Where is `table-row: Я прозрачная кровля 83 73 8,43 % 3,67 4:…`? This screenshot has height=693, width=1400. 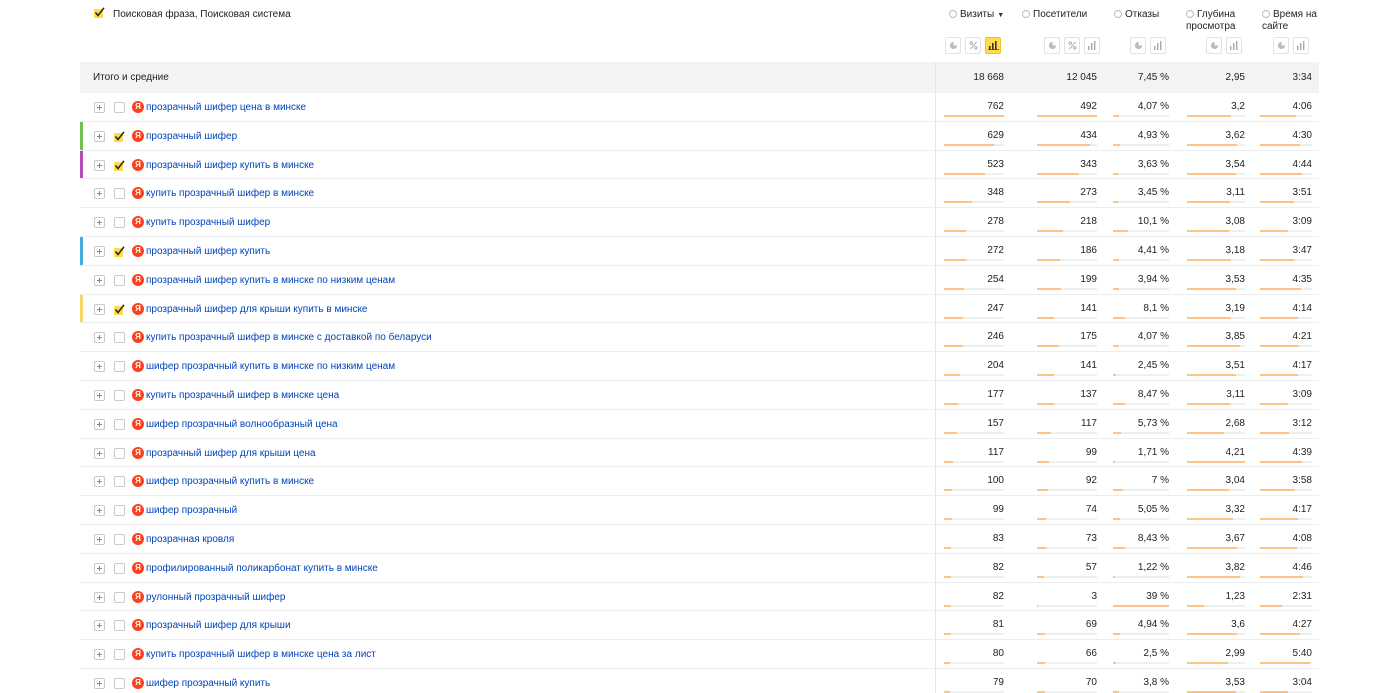
table-row: Я прозрачная кровля 83 73 8,43 % 3,67 4:… is located at coordinates (699, 539).